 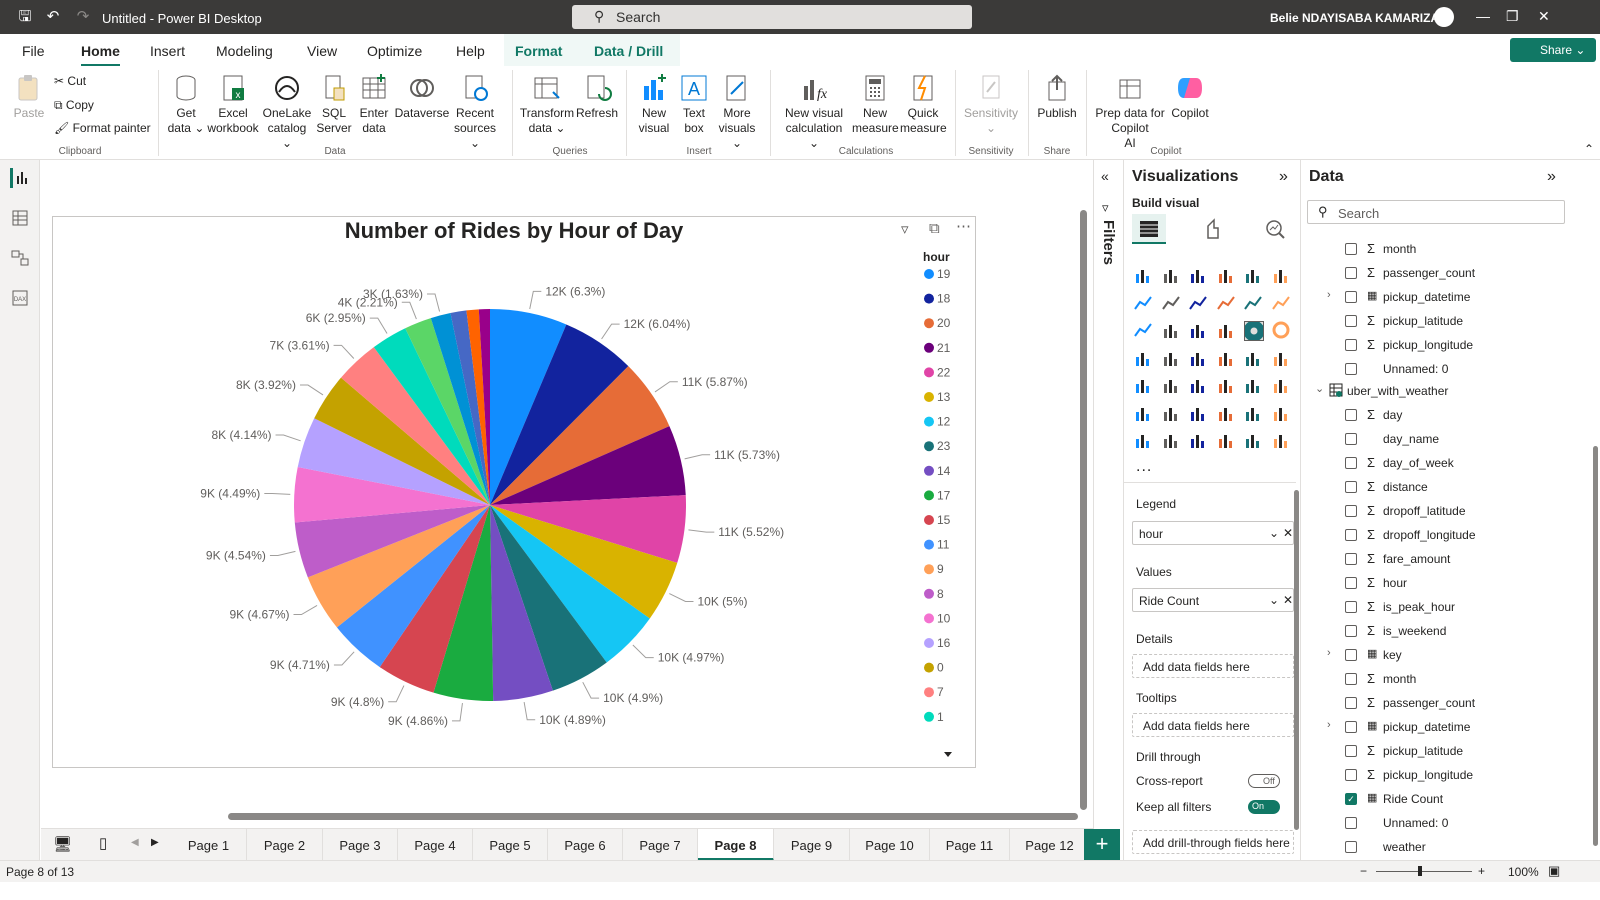 I want to click on viz-pane-scrollbar, so click(x=1296, y=660).